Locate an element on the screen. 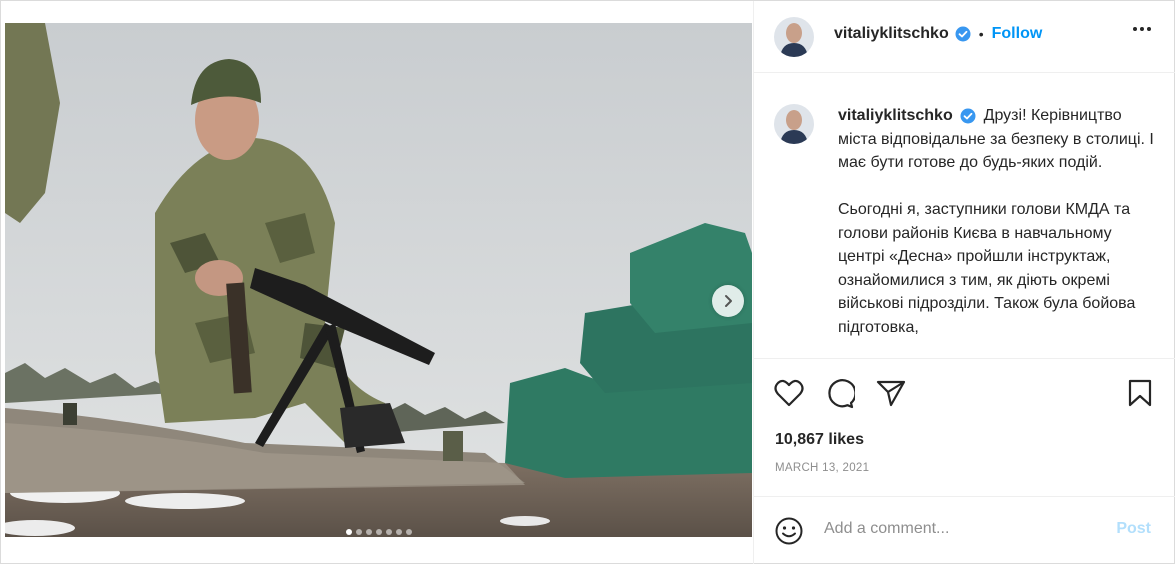 The width and height of the screenshot is (1175, 564). save-button is located at coordinates (1140, 395).